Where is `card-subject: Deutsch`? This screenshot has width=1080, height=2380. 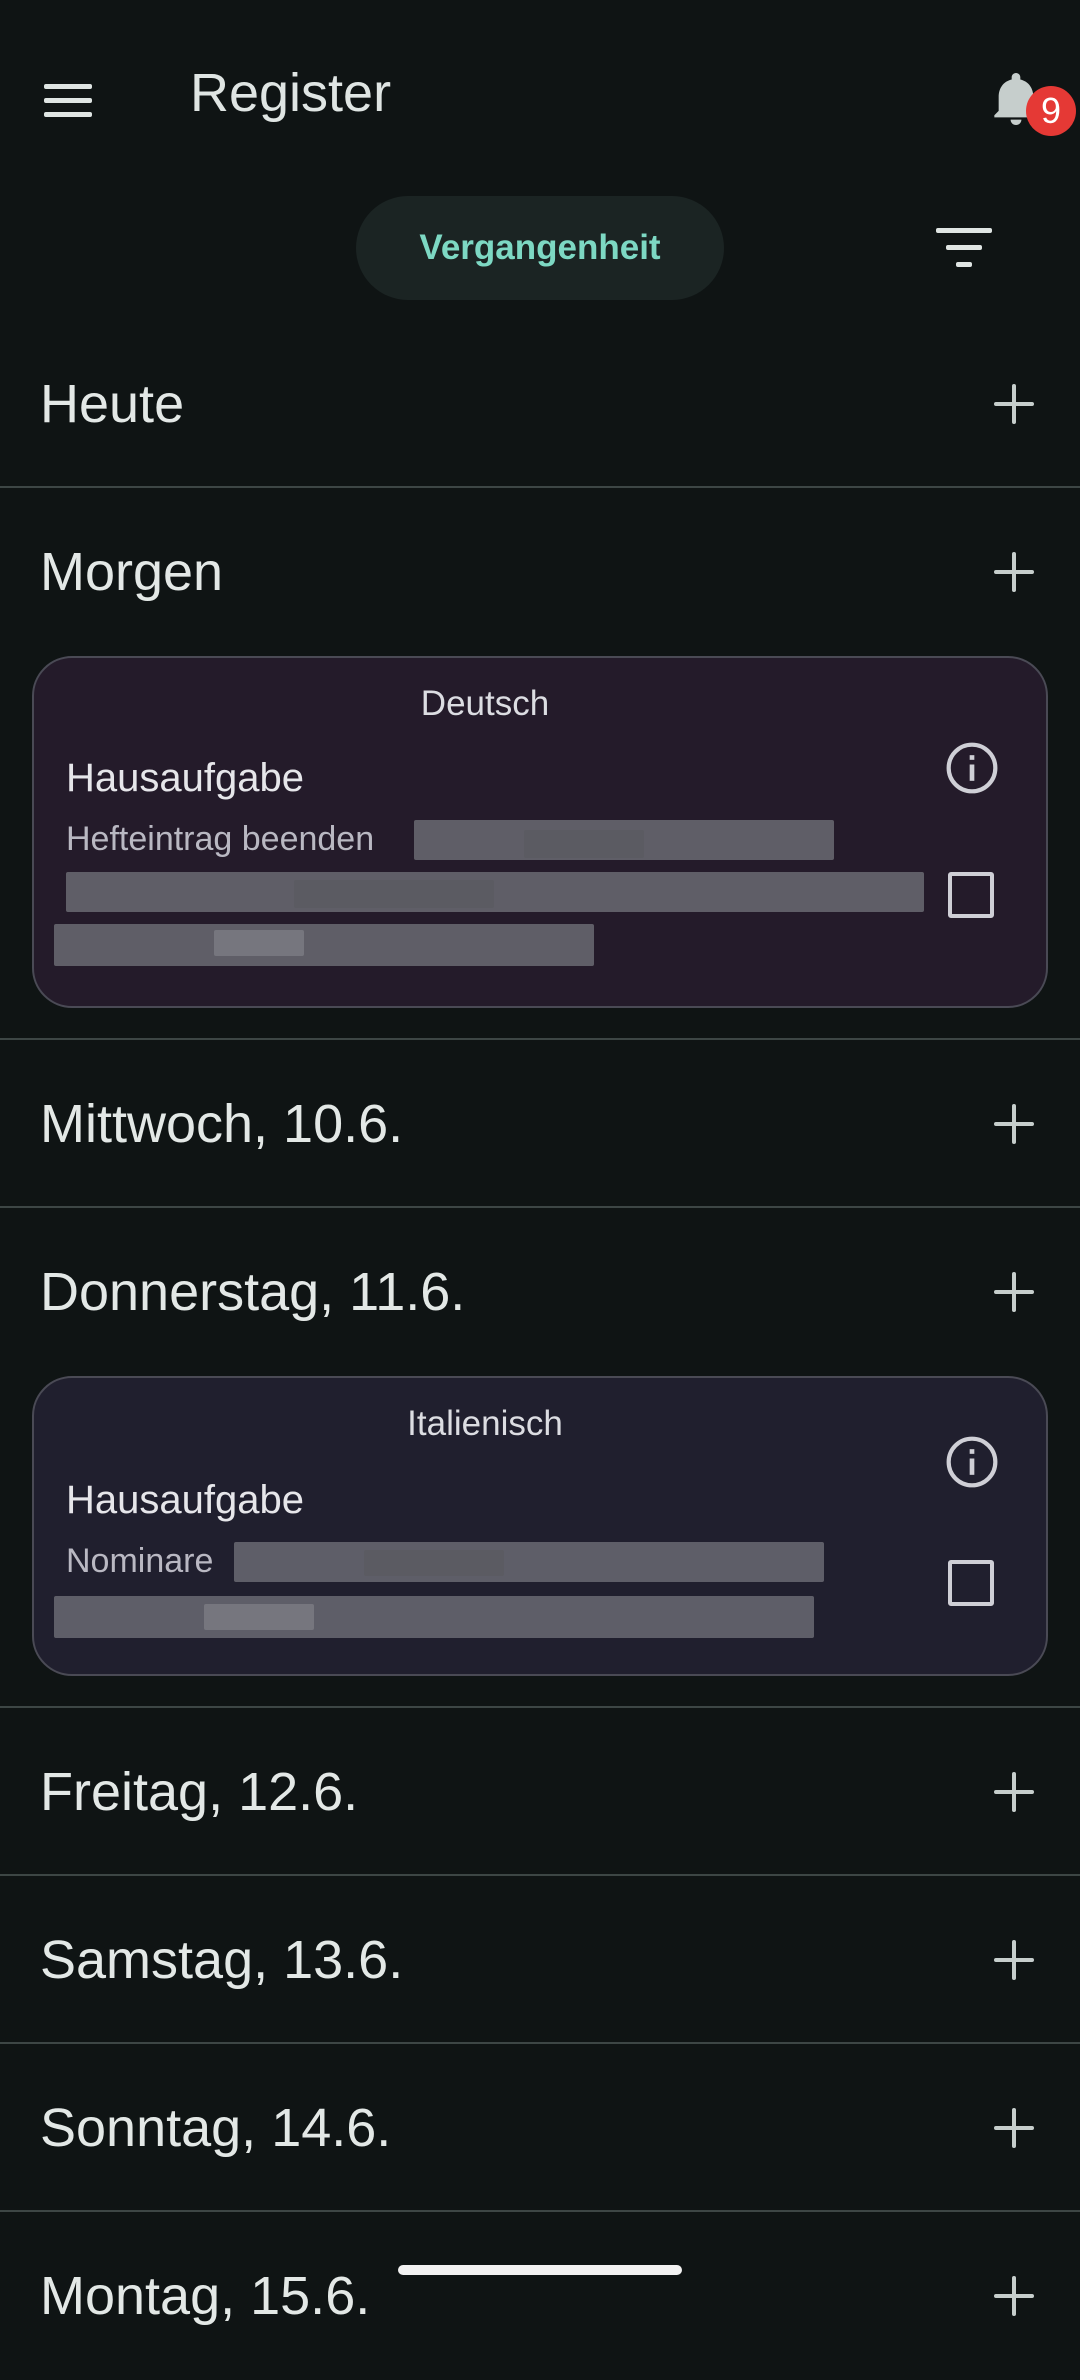 card-subject: Deutsch is located at coordinates (485, 703).